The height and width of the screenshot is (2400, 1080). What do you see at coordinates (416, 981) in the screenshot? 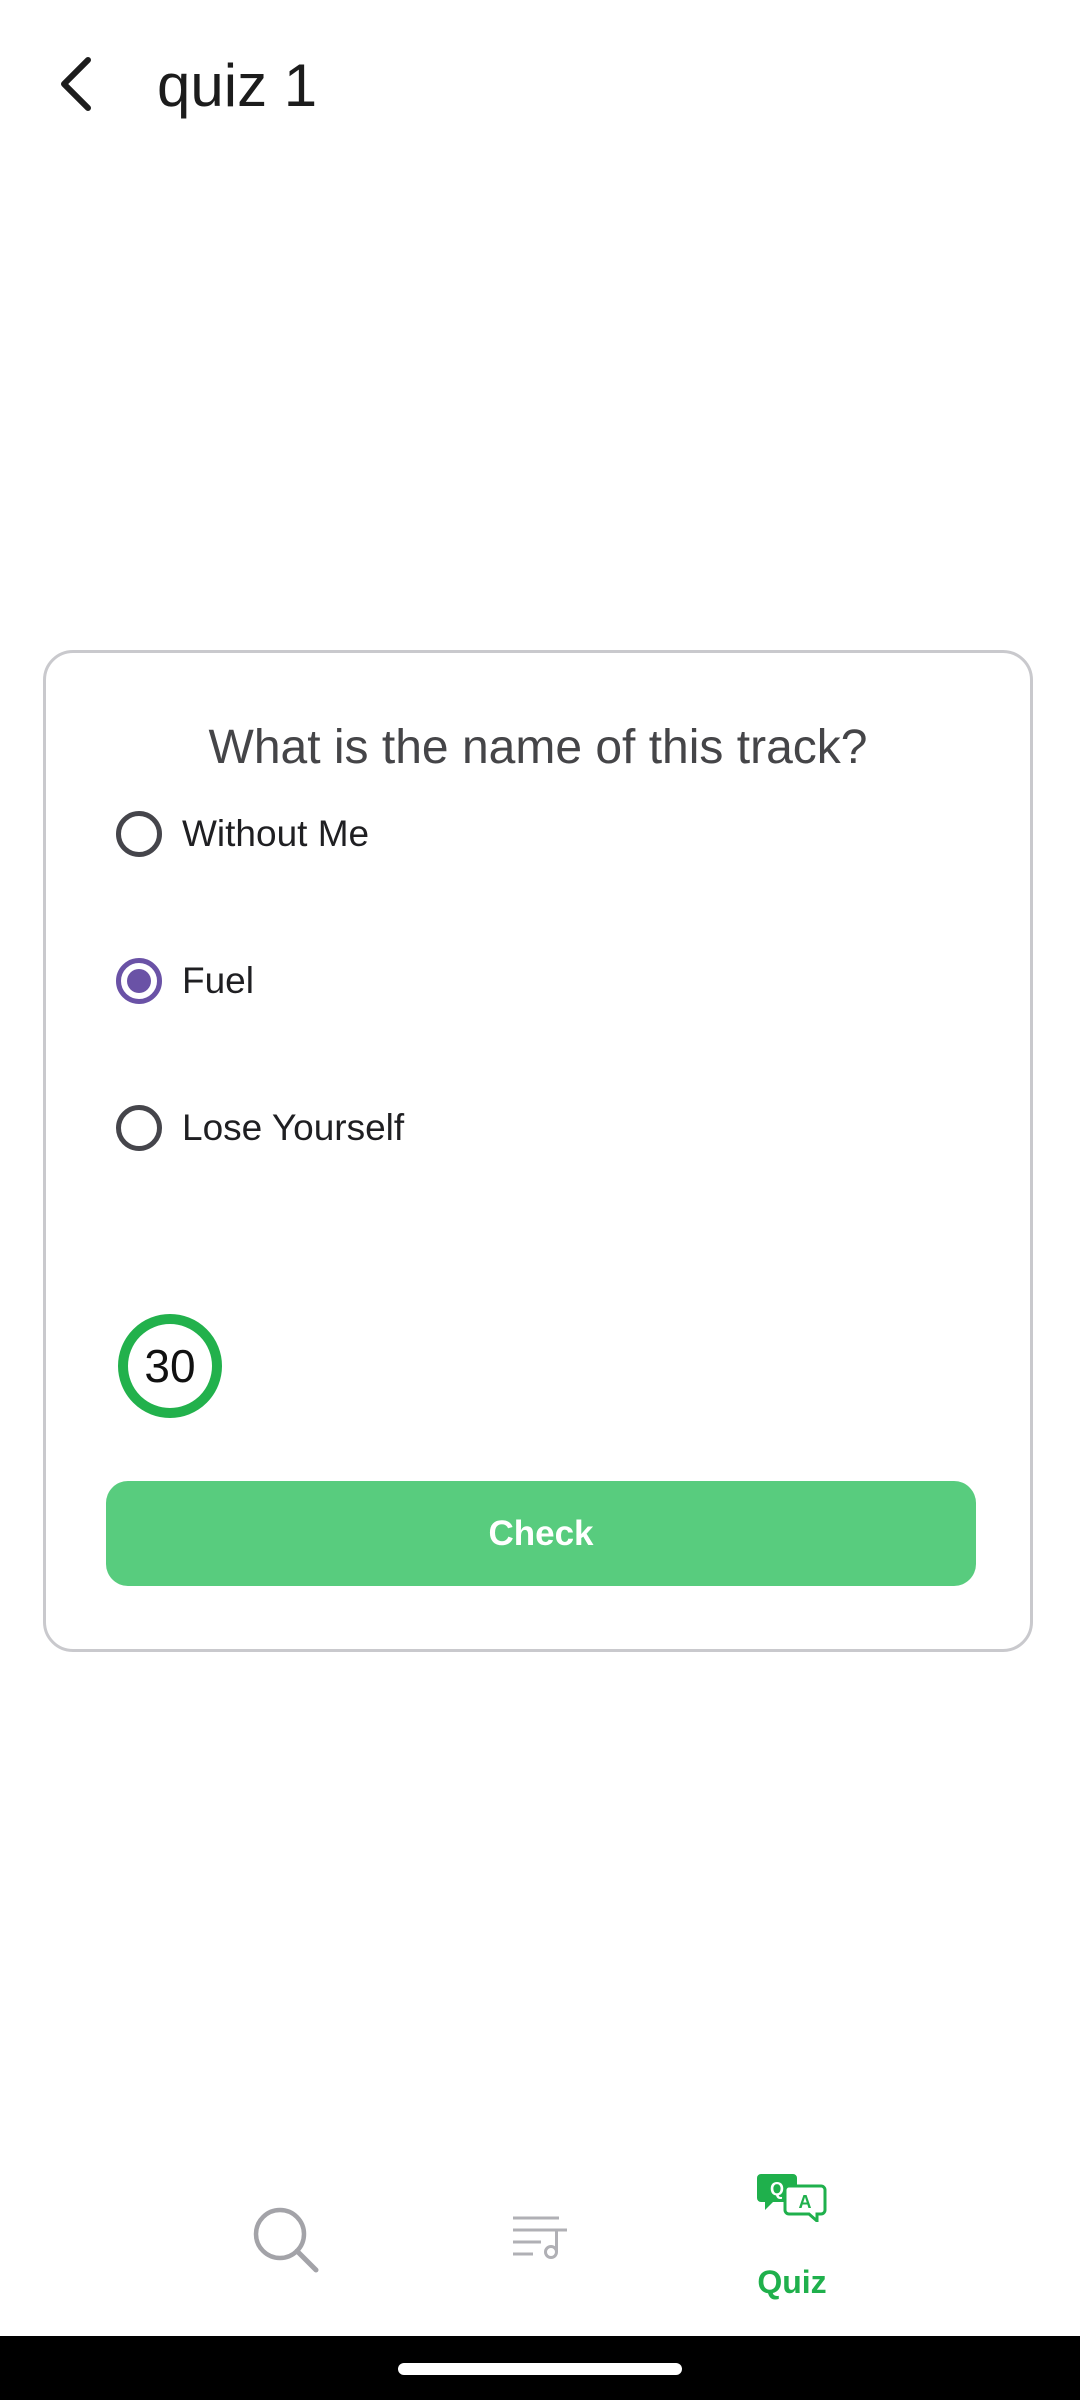
I see `option-fuel: Fuel` at bounding box center [416, 981].